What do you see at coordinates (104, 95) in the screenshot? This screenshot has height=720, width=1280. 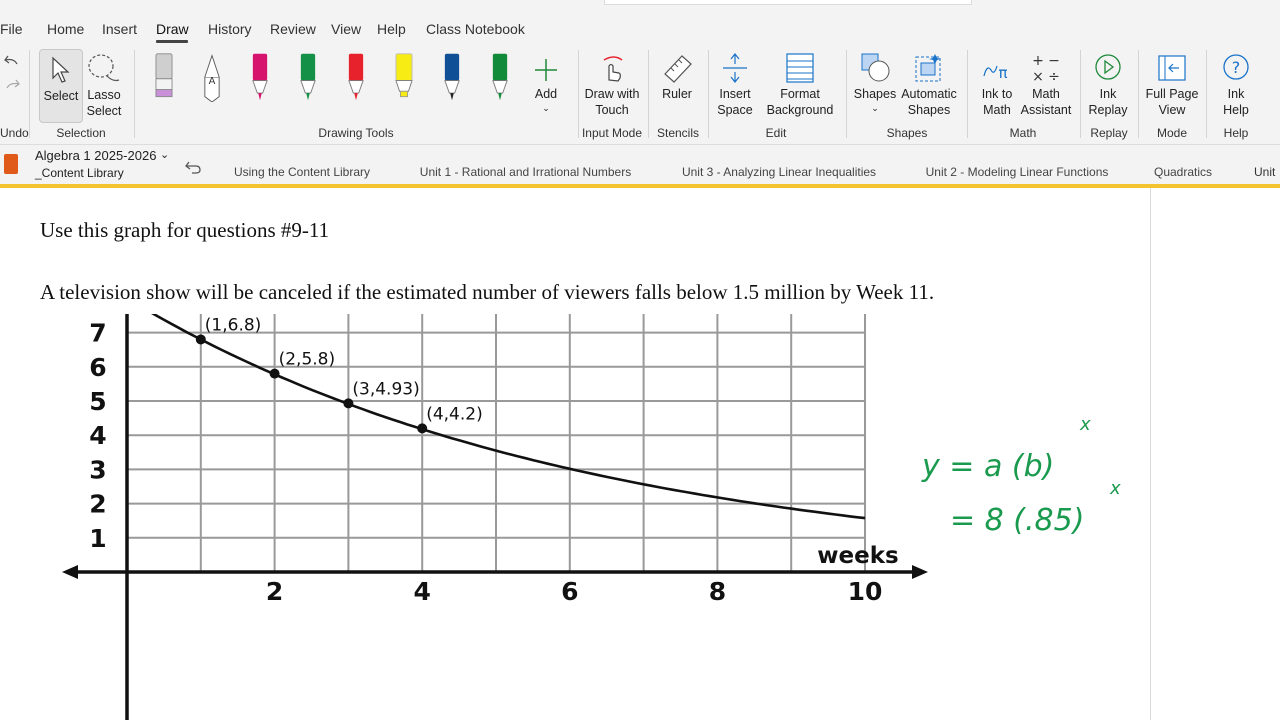 I see `lasso-label-line1: Lasso` at bounding box center [104, 95].